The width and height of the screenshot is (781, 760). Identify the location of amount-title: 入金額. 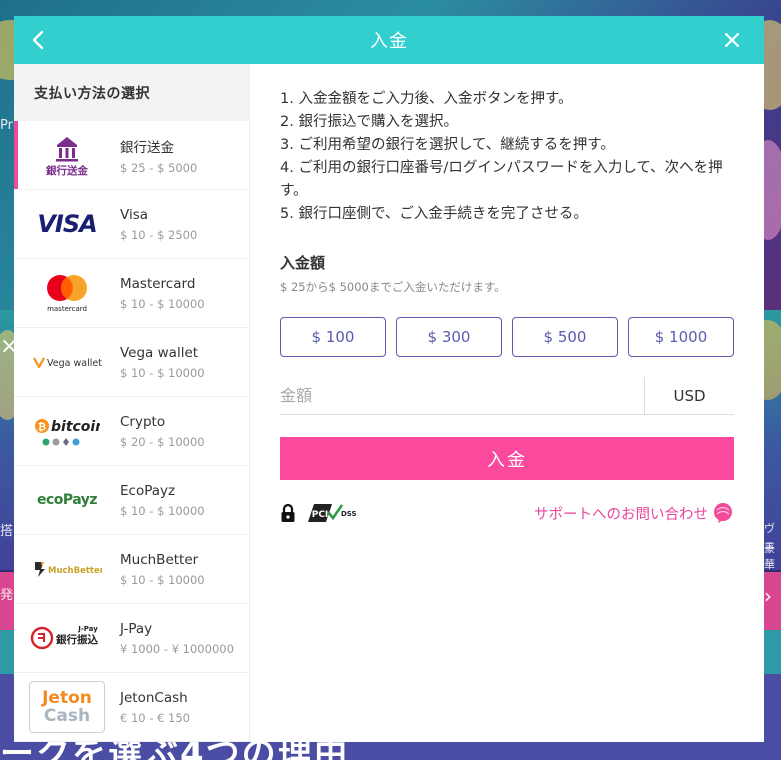
(303, 263).